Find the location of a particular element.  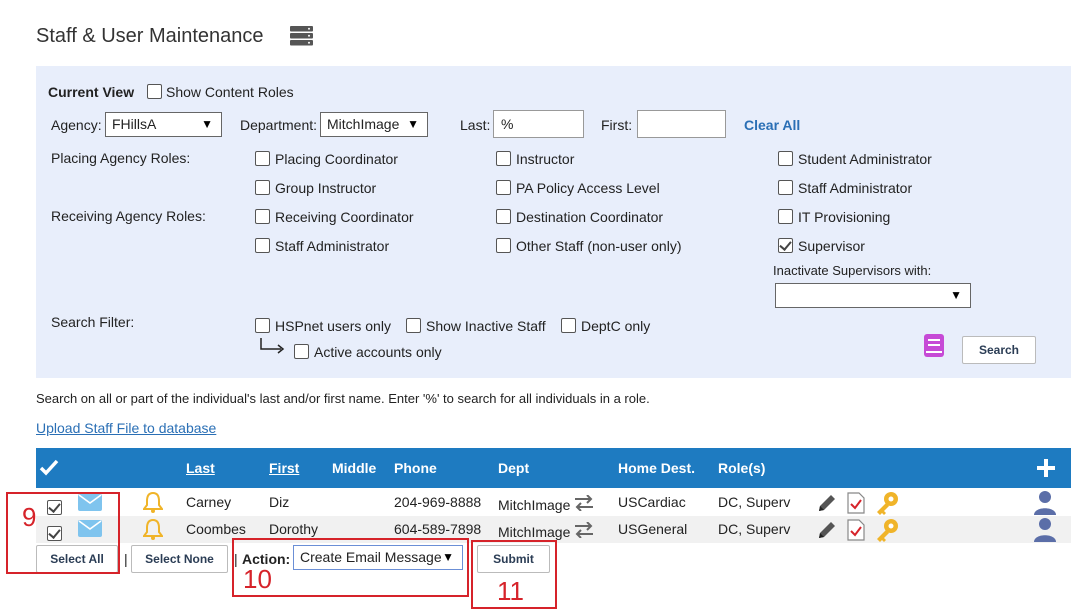

search-filter-label: Search Filter: is located at coordinates (93, 322).